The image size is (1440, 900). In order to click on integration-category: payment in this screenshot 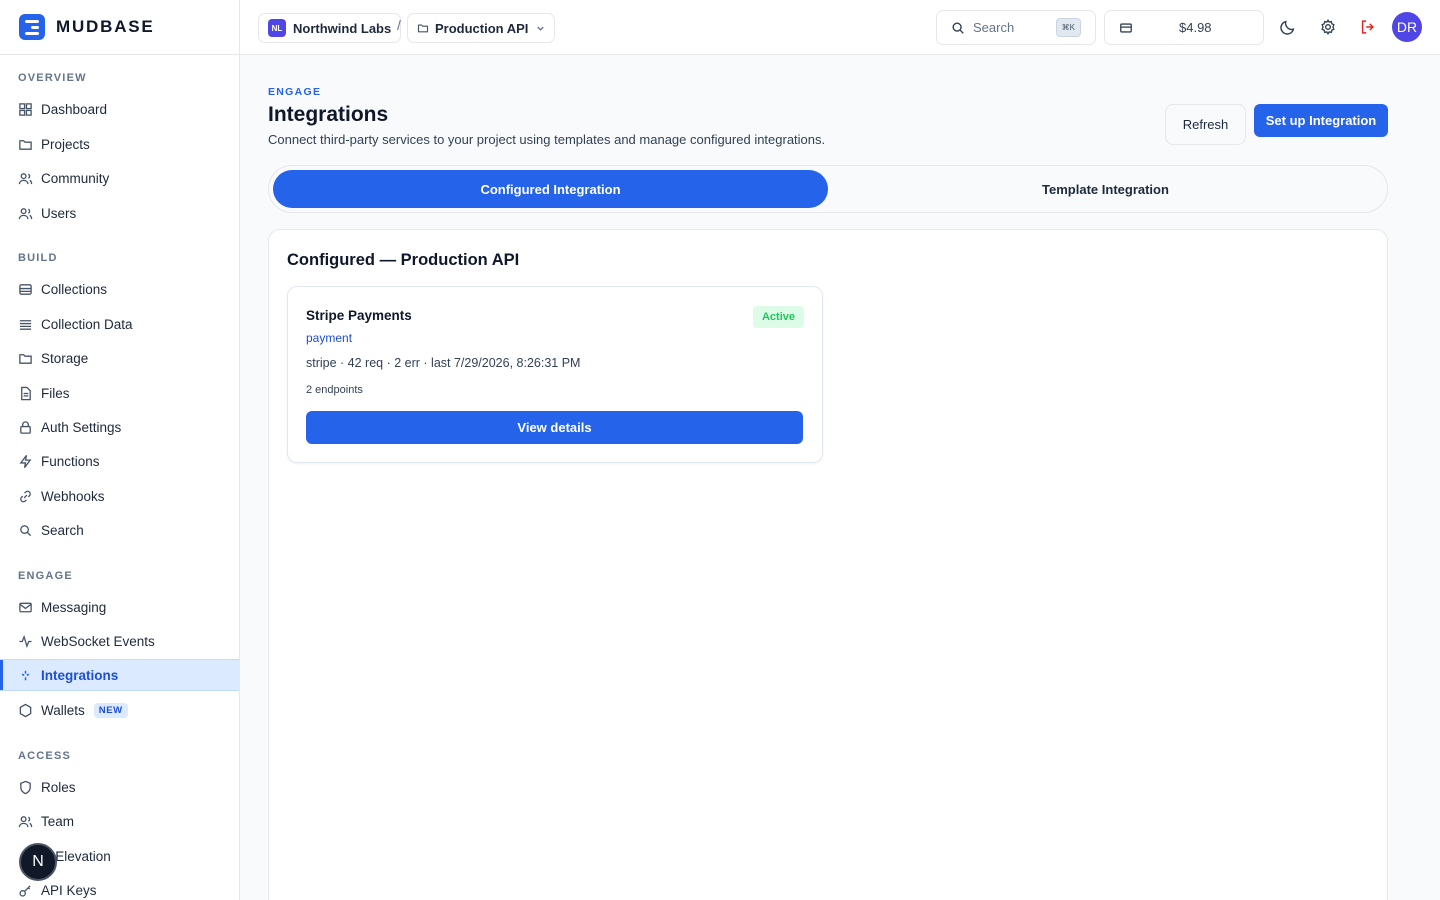, I will do `click(329, 338)`.